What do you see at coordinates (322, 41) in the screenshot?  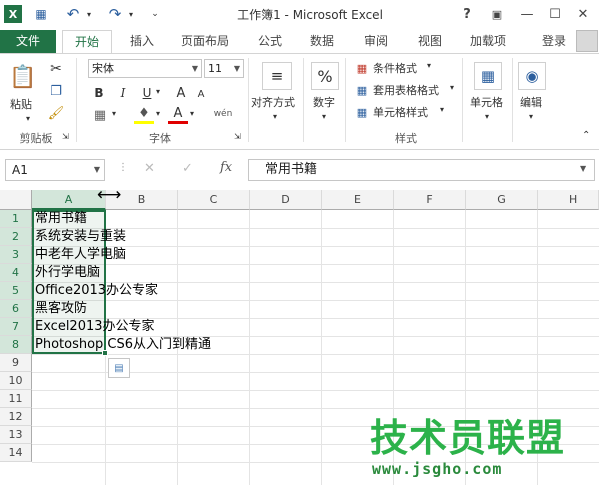 I see `tab-data: 数据` at bounding box center [322, 41].